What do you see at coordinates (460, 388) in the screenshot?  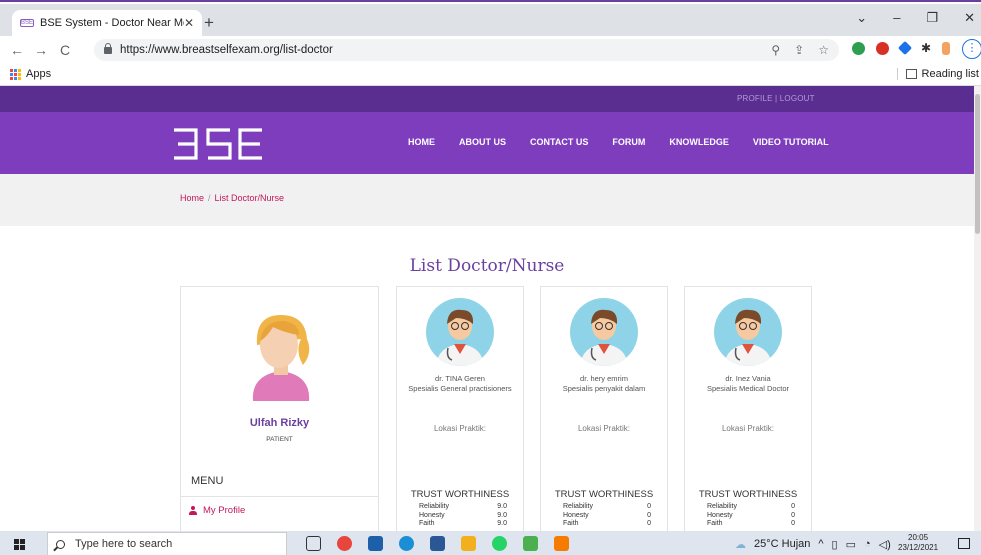 I see `doctor-specialty: Spesialis General practisioners` at bounding box center [460, 388].